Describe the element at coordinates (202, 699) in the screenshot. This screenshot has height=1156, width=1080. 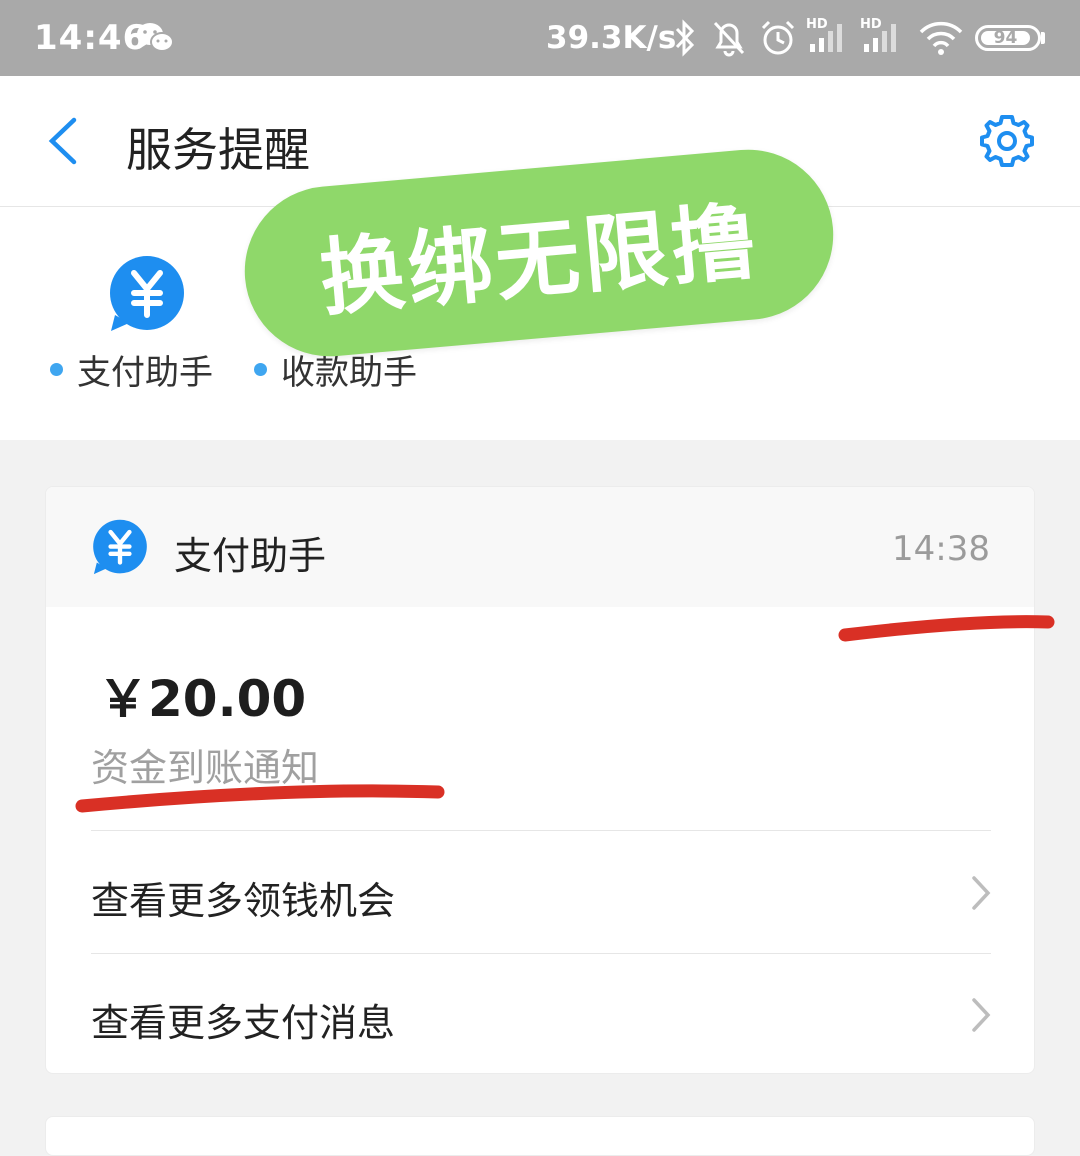
I see `amount-value: ￥20.00` at that location.